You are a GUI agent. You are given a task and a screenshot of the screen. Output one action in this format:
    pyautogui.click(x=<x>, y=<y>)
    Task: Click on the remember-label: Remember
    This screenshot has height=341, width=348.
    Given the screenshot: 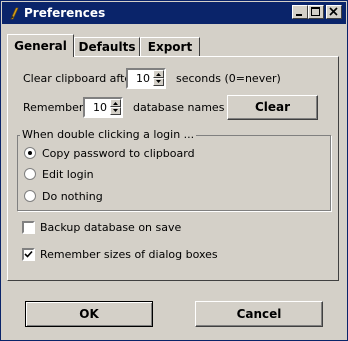 What is the action you would take?
    pyautogui.click(x=53, y=107)
    